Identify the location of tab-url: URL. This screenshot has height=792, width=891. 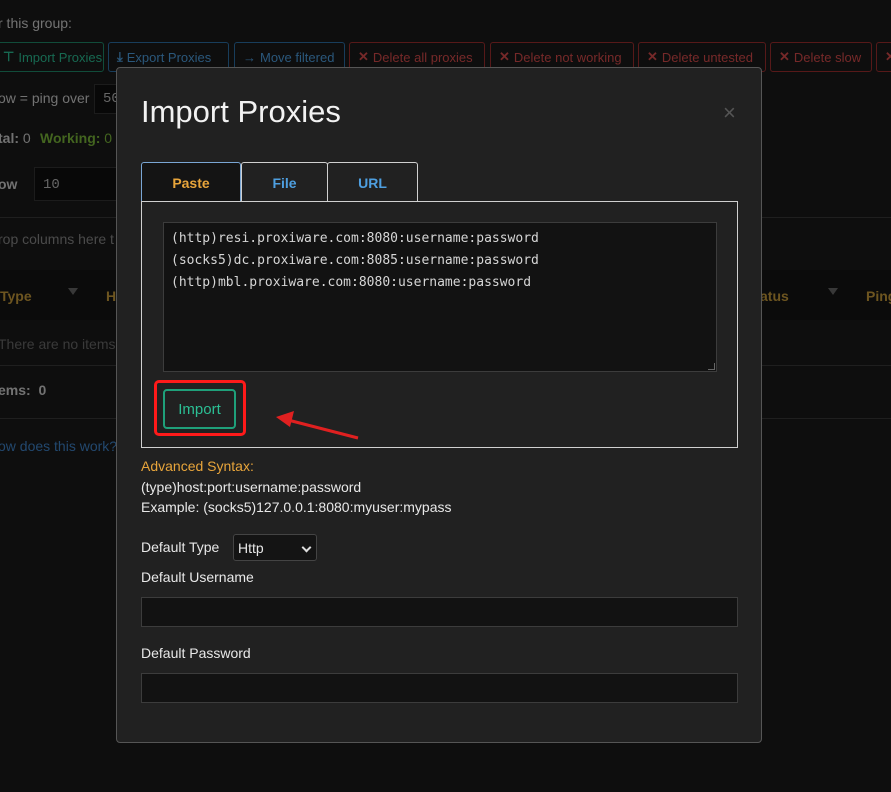
(372, 182).